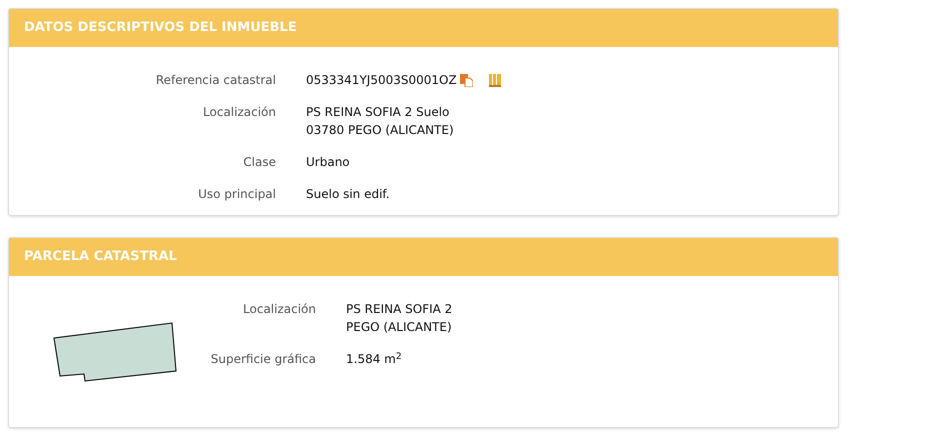 This screenshot has width=933, height=439. Describe the element at coordinates (378, 112) in the screenshot. I see `field-value: PS REINA SOFIA 2 Suelo` at that location.